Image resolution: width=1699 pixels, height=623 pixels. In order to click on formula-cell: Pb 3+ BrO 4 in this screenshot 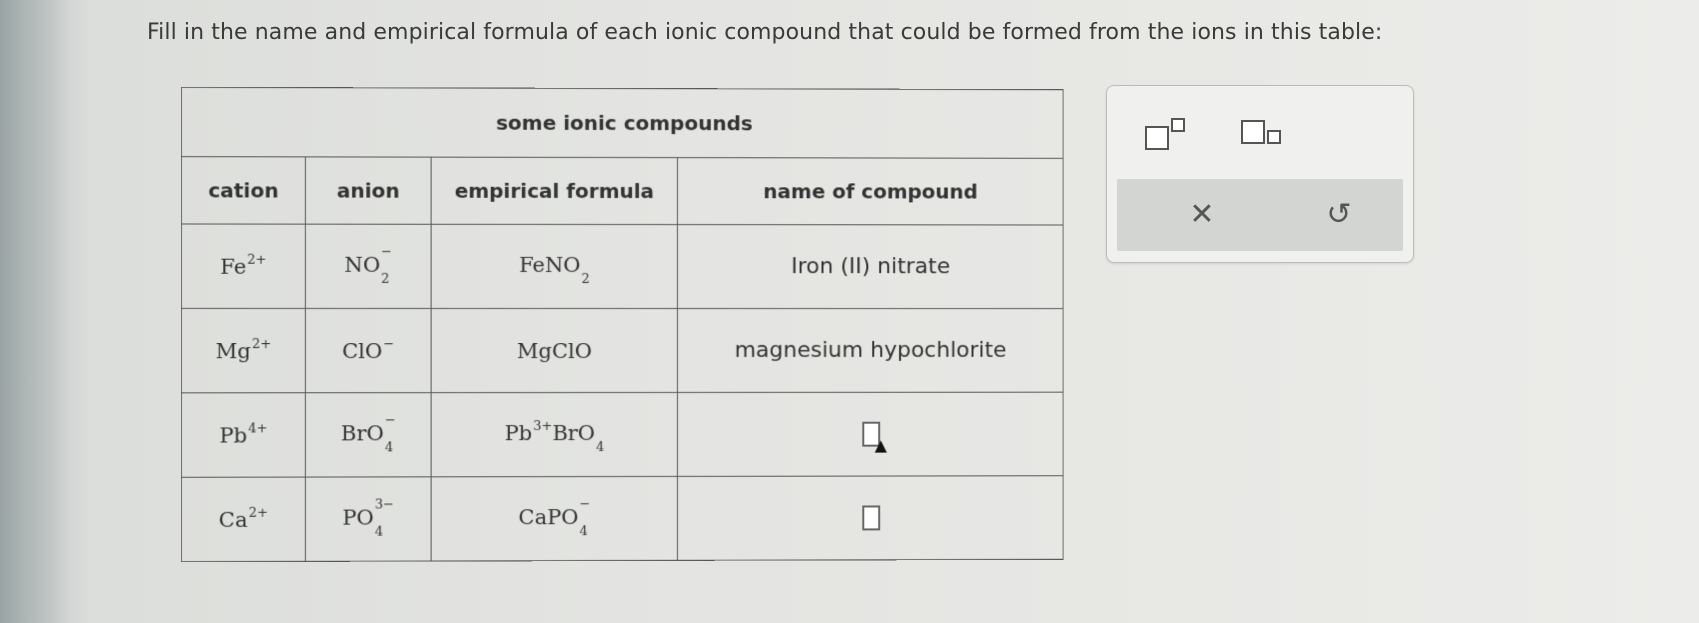, I will do `click(554, 434)`.